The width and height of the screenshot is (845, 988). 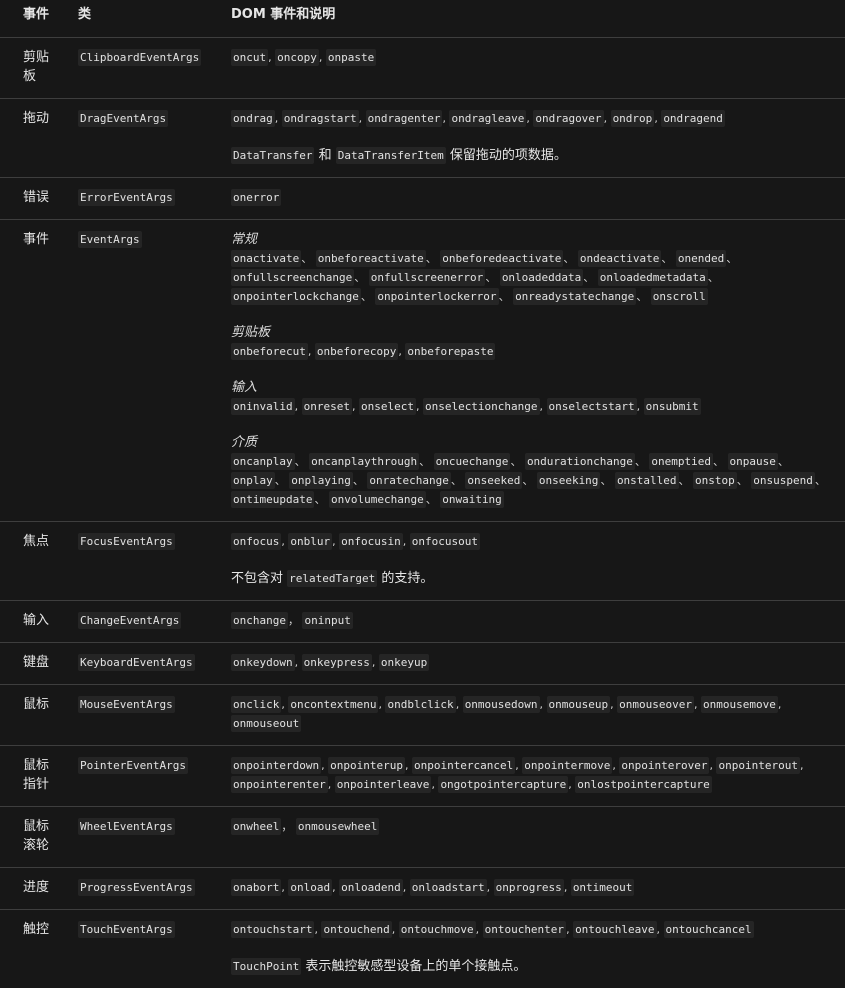 I want to click on event-class: KeyboardEventArgs, so click(x=131, y=664).